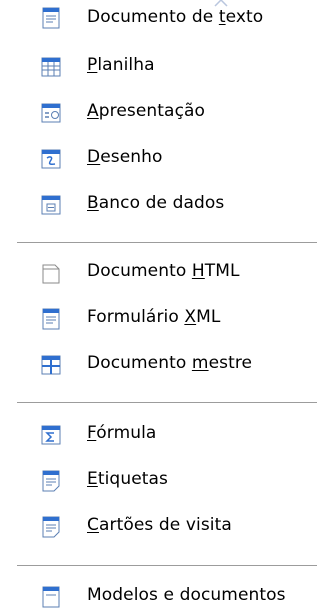 The width and height of the screenshot is (320, 616). I want to click on menu-item-documento-mestre: Documento mestre, so click(158, 364).